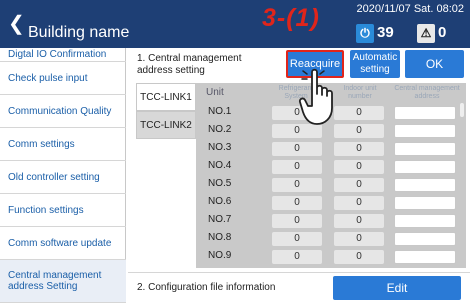  I want to click on datetime-display: 2020/11/07 Sat. 08:02, so click(410, 9).